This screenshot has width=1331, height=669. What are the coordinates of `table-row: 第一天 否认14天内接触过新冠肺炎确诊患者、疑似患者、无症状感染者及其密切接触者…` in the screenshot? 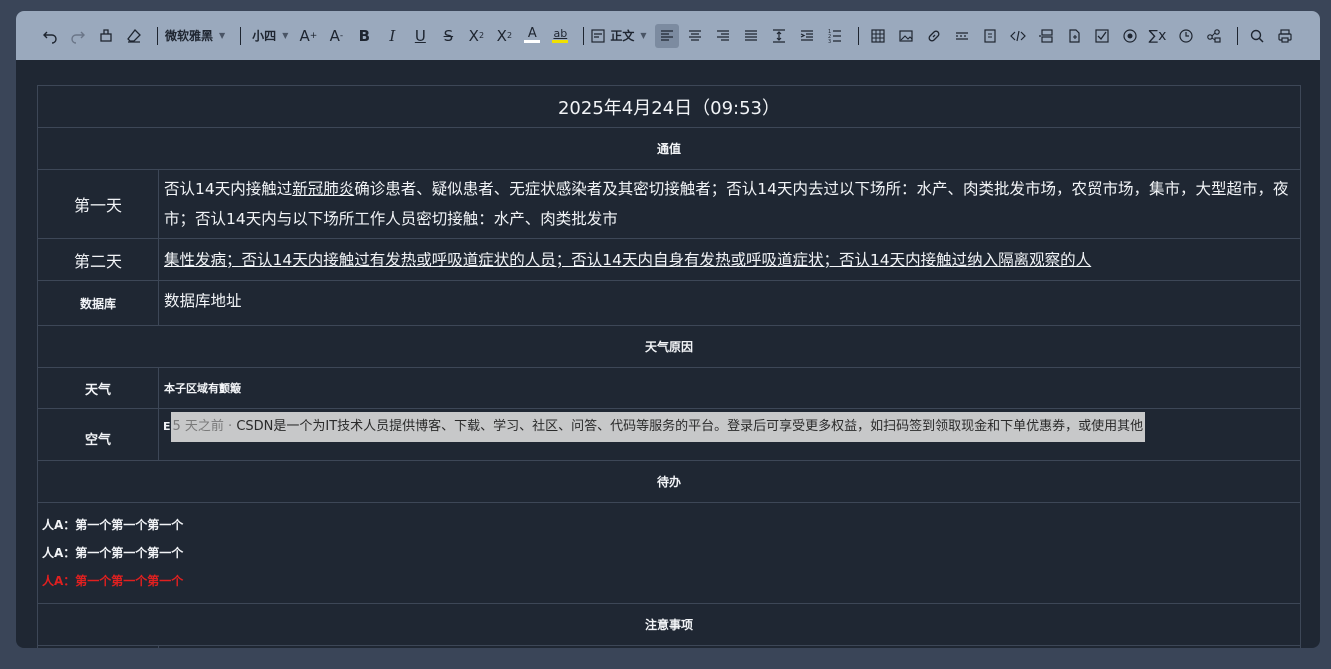 It's located at (669, 204).